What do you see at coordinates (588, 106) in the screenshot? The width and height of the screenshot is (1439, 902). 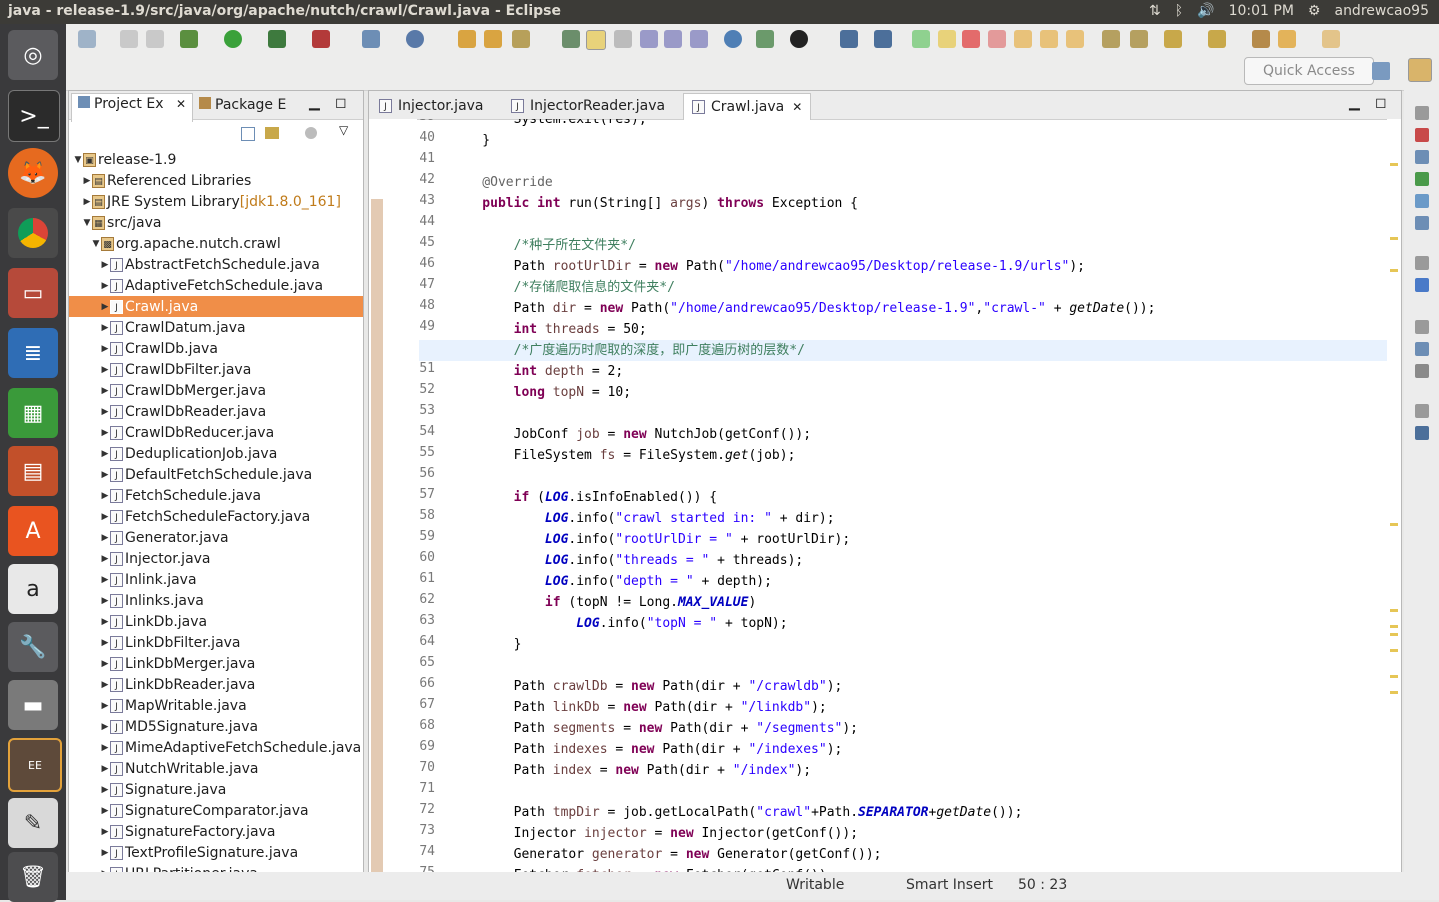 I see `tab-injector-reader: J InjectorReader.java` at bounding box center [588, 106].